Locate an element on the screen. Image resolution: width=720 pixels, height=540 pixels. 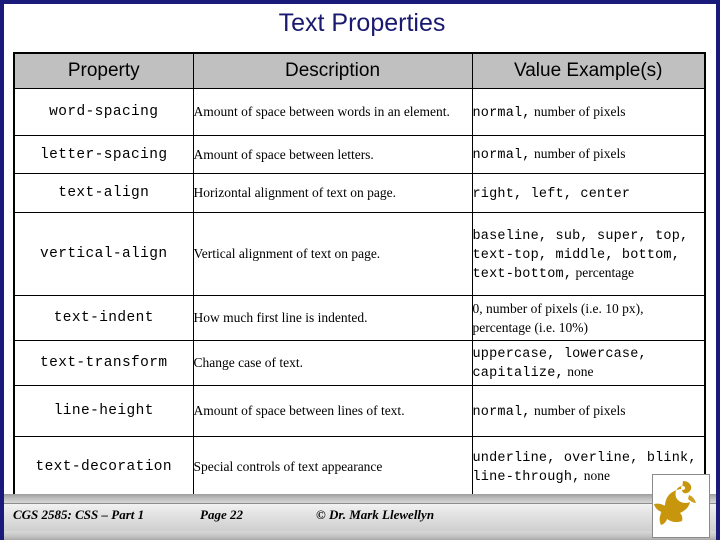
property-description-cell: Amount of space between letters. is located at coordinates (332, 154).